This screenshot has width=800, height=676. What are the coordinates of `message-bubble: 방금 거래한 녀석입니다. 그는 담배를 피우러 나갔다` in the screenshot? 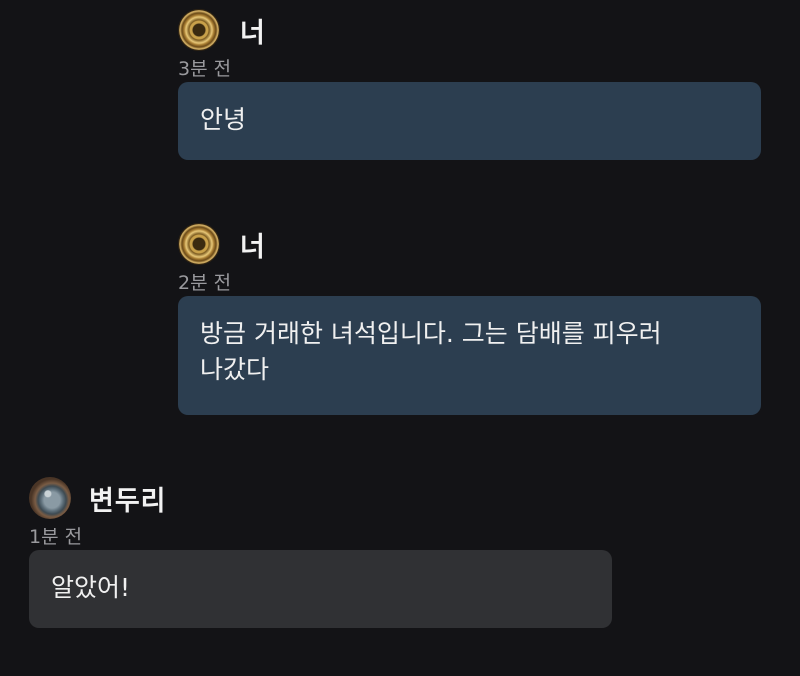 It's located at (469, 355).